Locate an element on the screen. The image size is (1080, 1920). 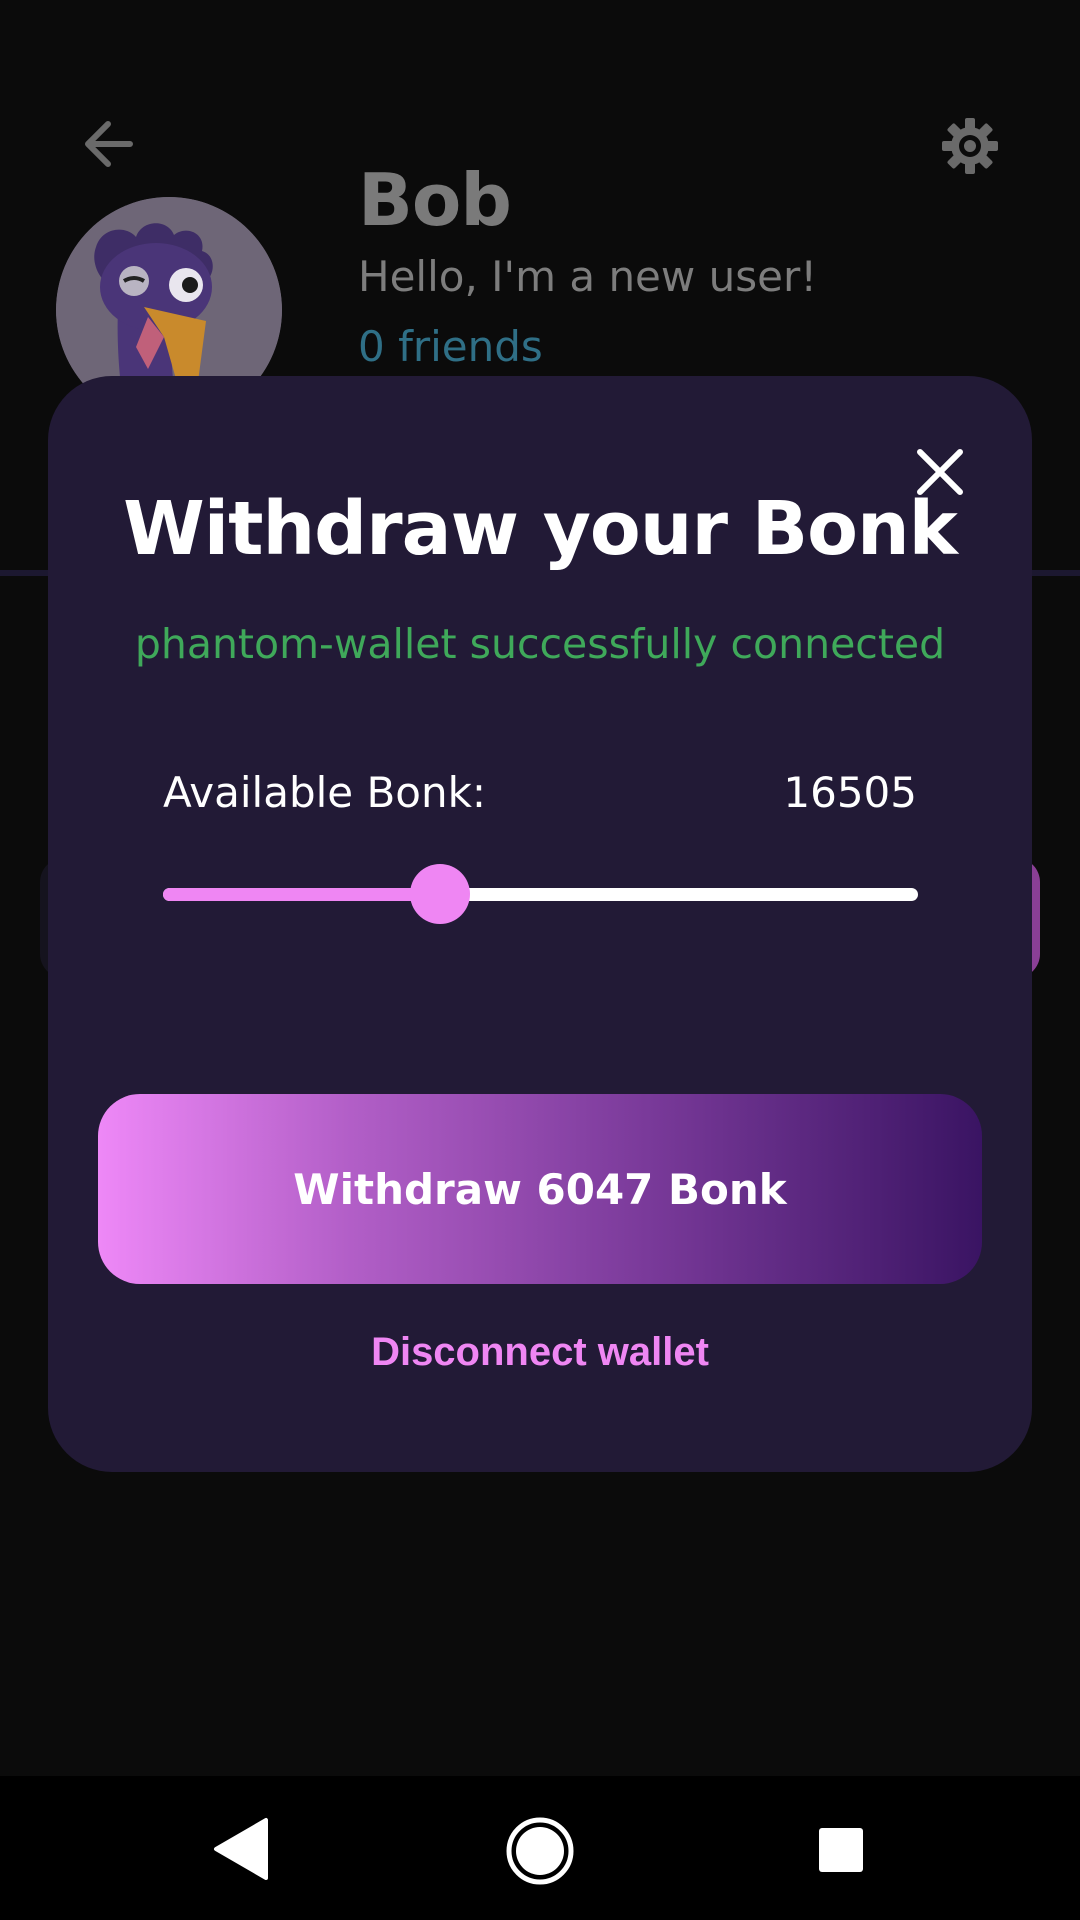
disconnect-wallet-link: Disconnect wallet is located at coordinates (540, 1352).